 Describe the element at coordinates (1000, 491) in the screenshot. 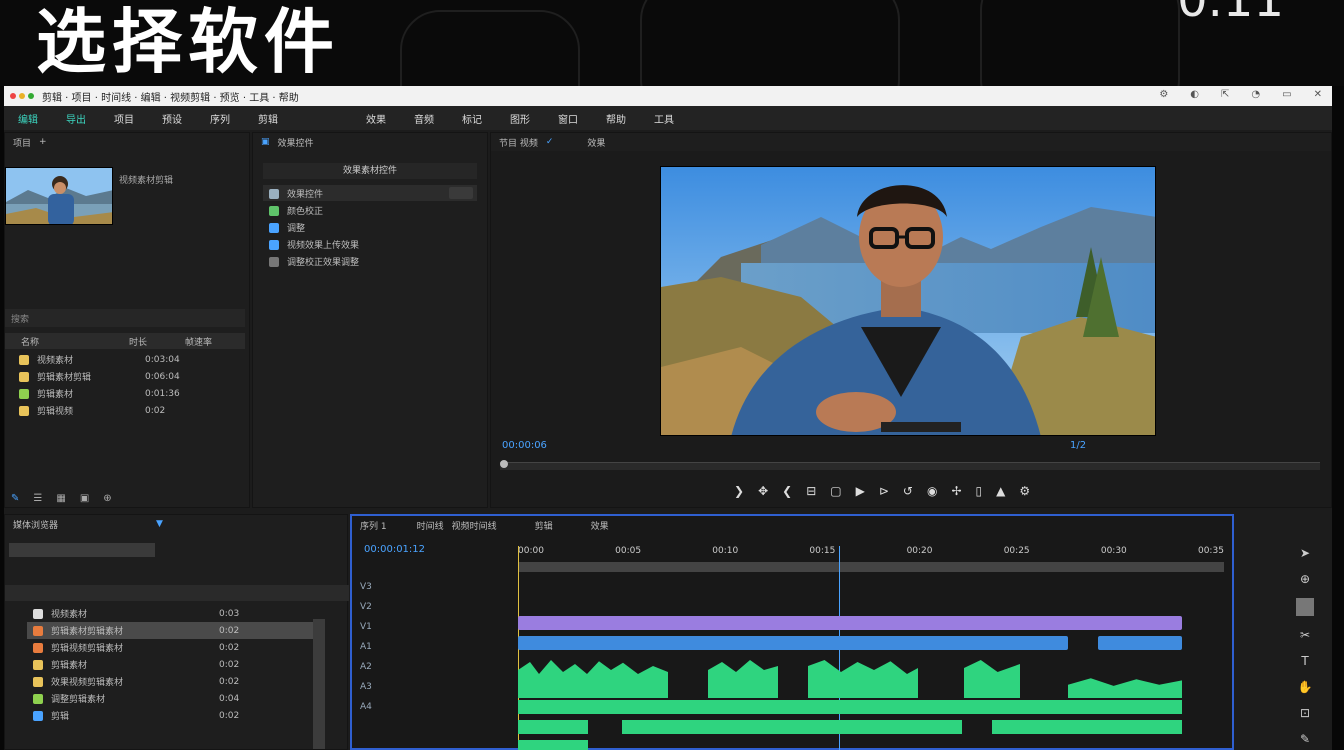

I see `arrow-up-icon: ▲` at that location.